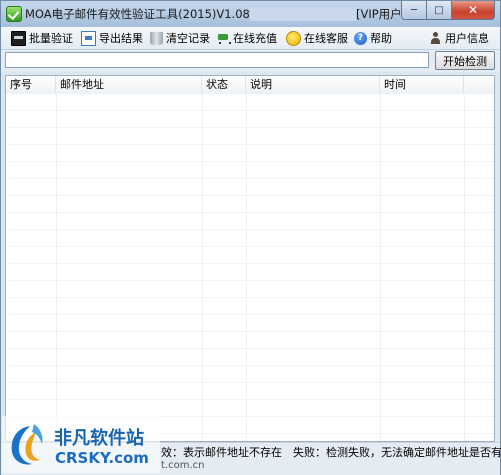 This screenshot has width=501, height=475. I want to click on watermark-en: CRSKY.com, so click(102, 458).